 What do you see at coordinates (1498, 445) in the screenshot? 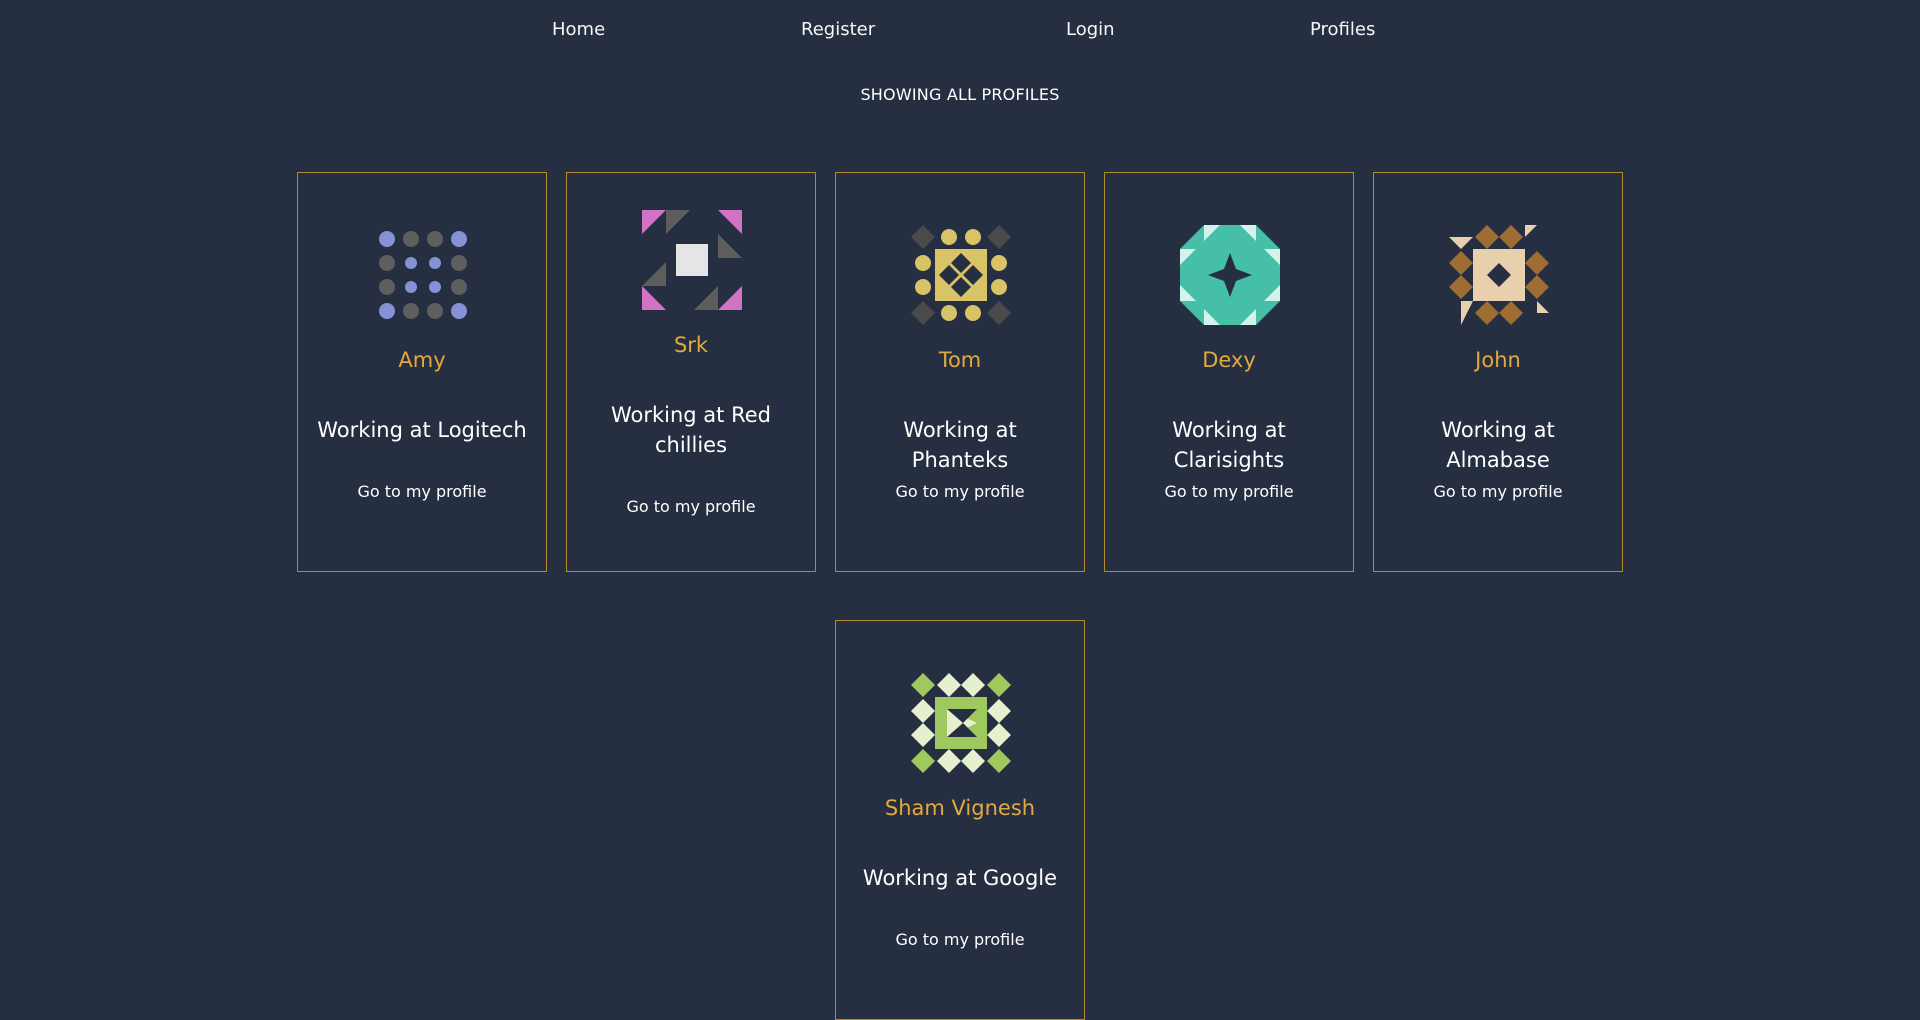
I see `profile-company: Working at Almabase` at bounding box center [1498, 445].